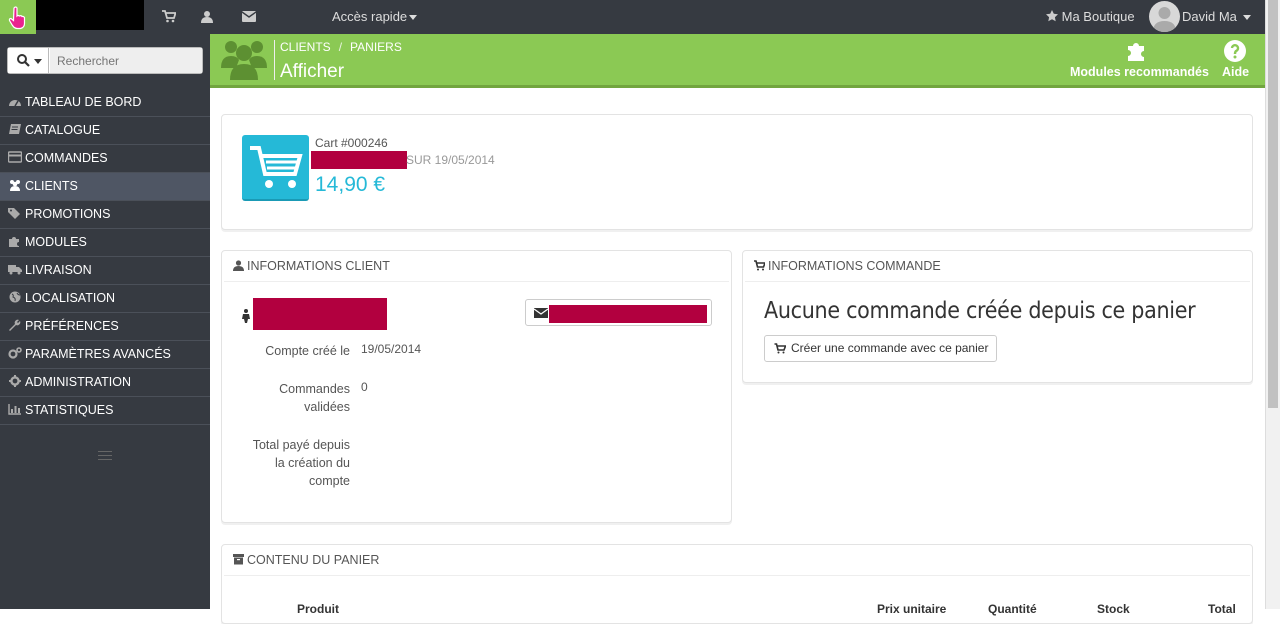 The image size is (1280, 624). I want to click on book-icon, so click(15, 129).